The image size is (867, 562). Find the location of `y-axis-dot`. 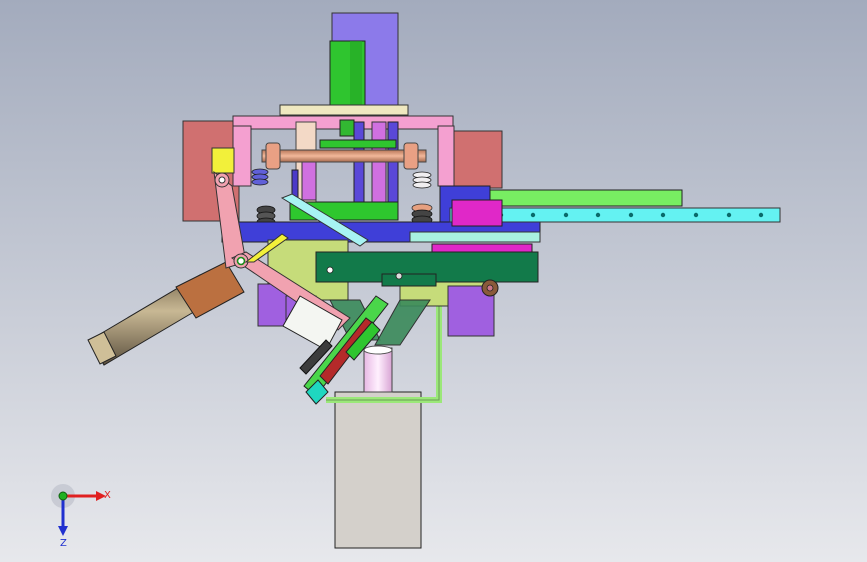

y-axis-dot is located at coordinates (63, 496).